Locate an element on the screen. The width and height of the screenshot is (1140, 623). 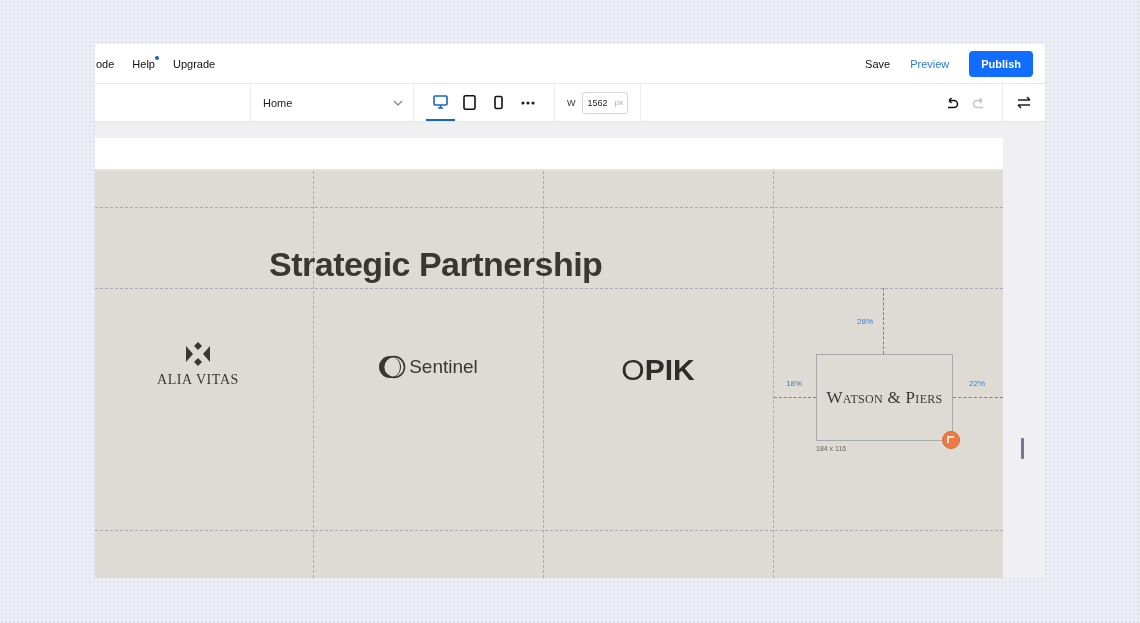
spacing-label: 28% is located at coordinates (865, 321).